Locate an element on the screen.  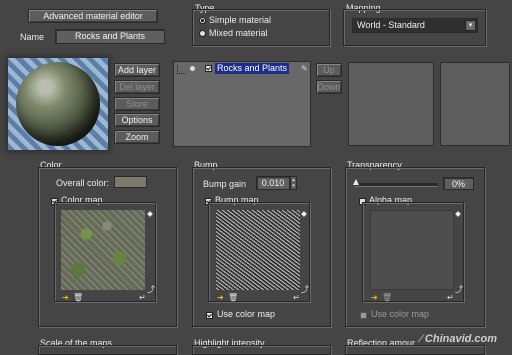
transparency-value: 0% is located at coordinates (458, 183).